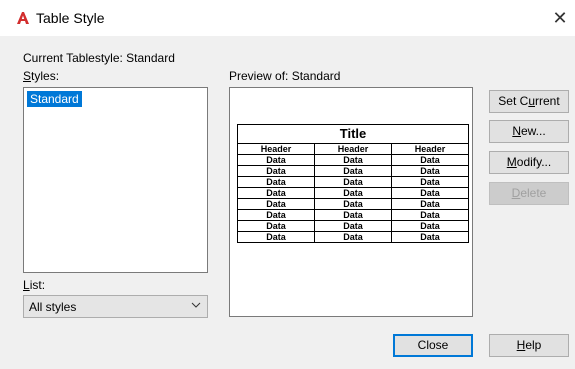 The height and width of the screenshot is (369, 575). Describe the element at coordinates (287, 18) in the screenshot. I see `title-bar: Table Style ✕` at that location.